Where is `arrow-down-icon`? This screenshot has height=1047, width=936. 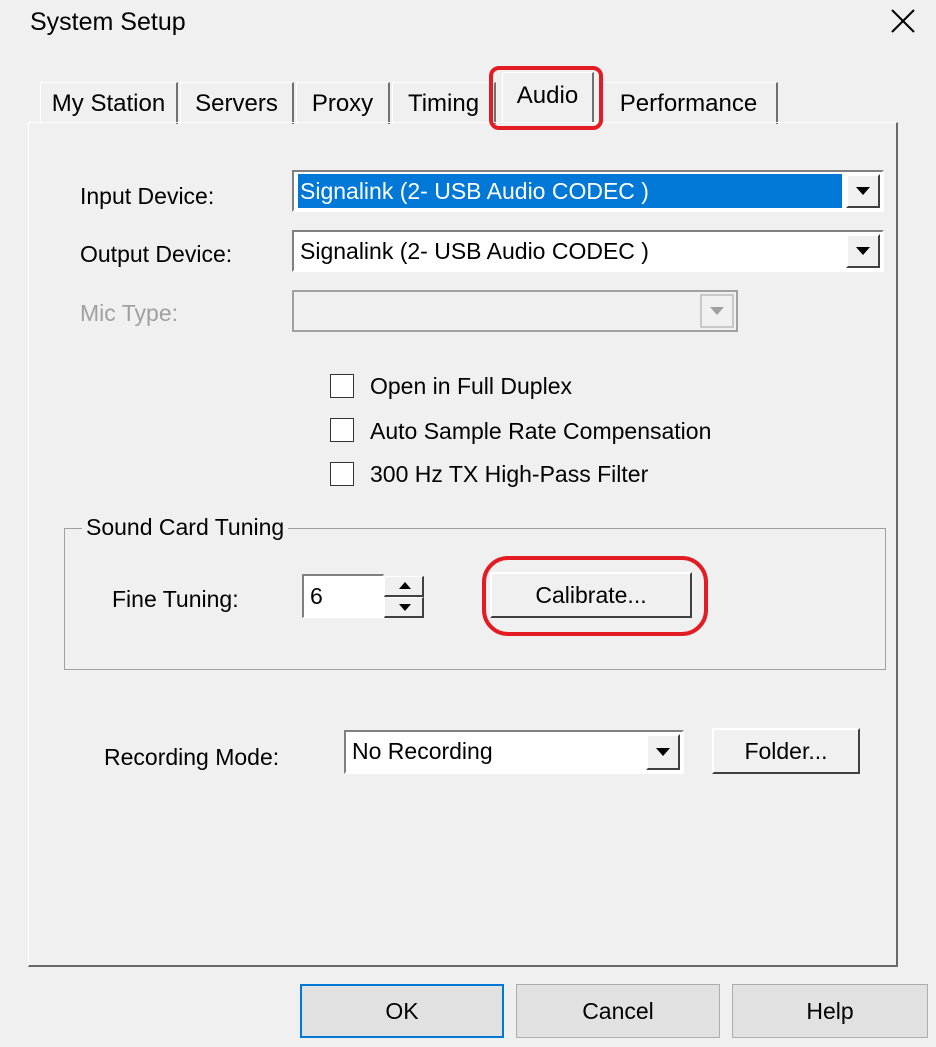
arrow-down-icon is located at coordinates (405, 607).